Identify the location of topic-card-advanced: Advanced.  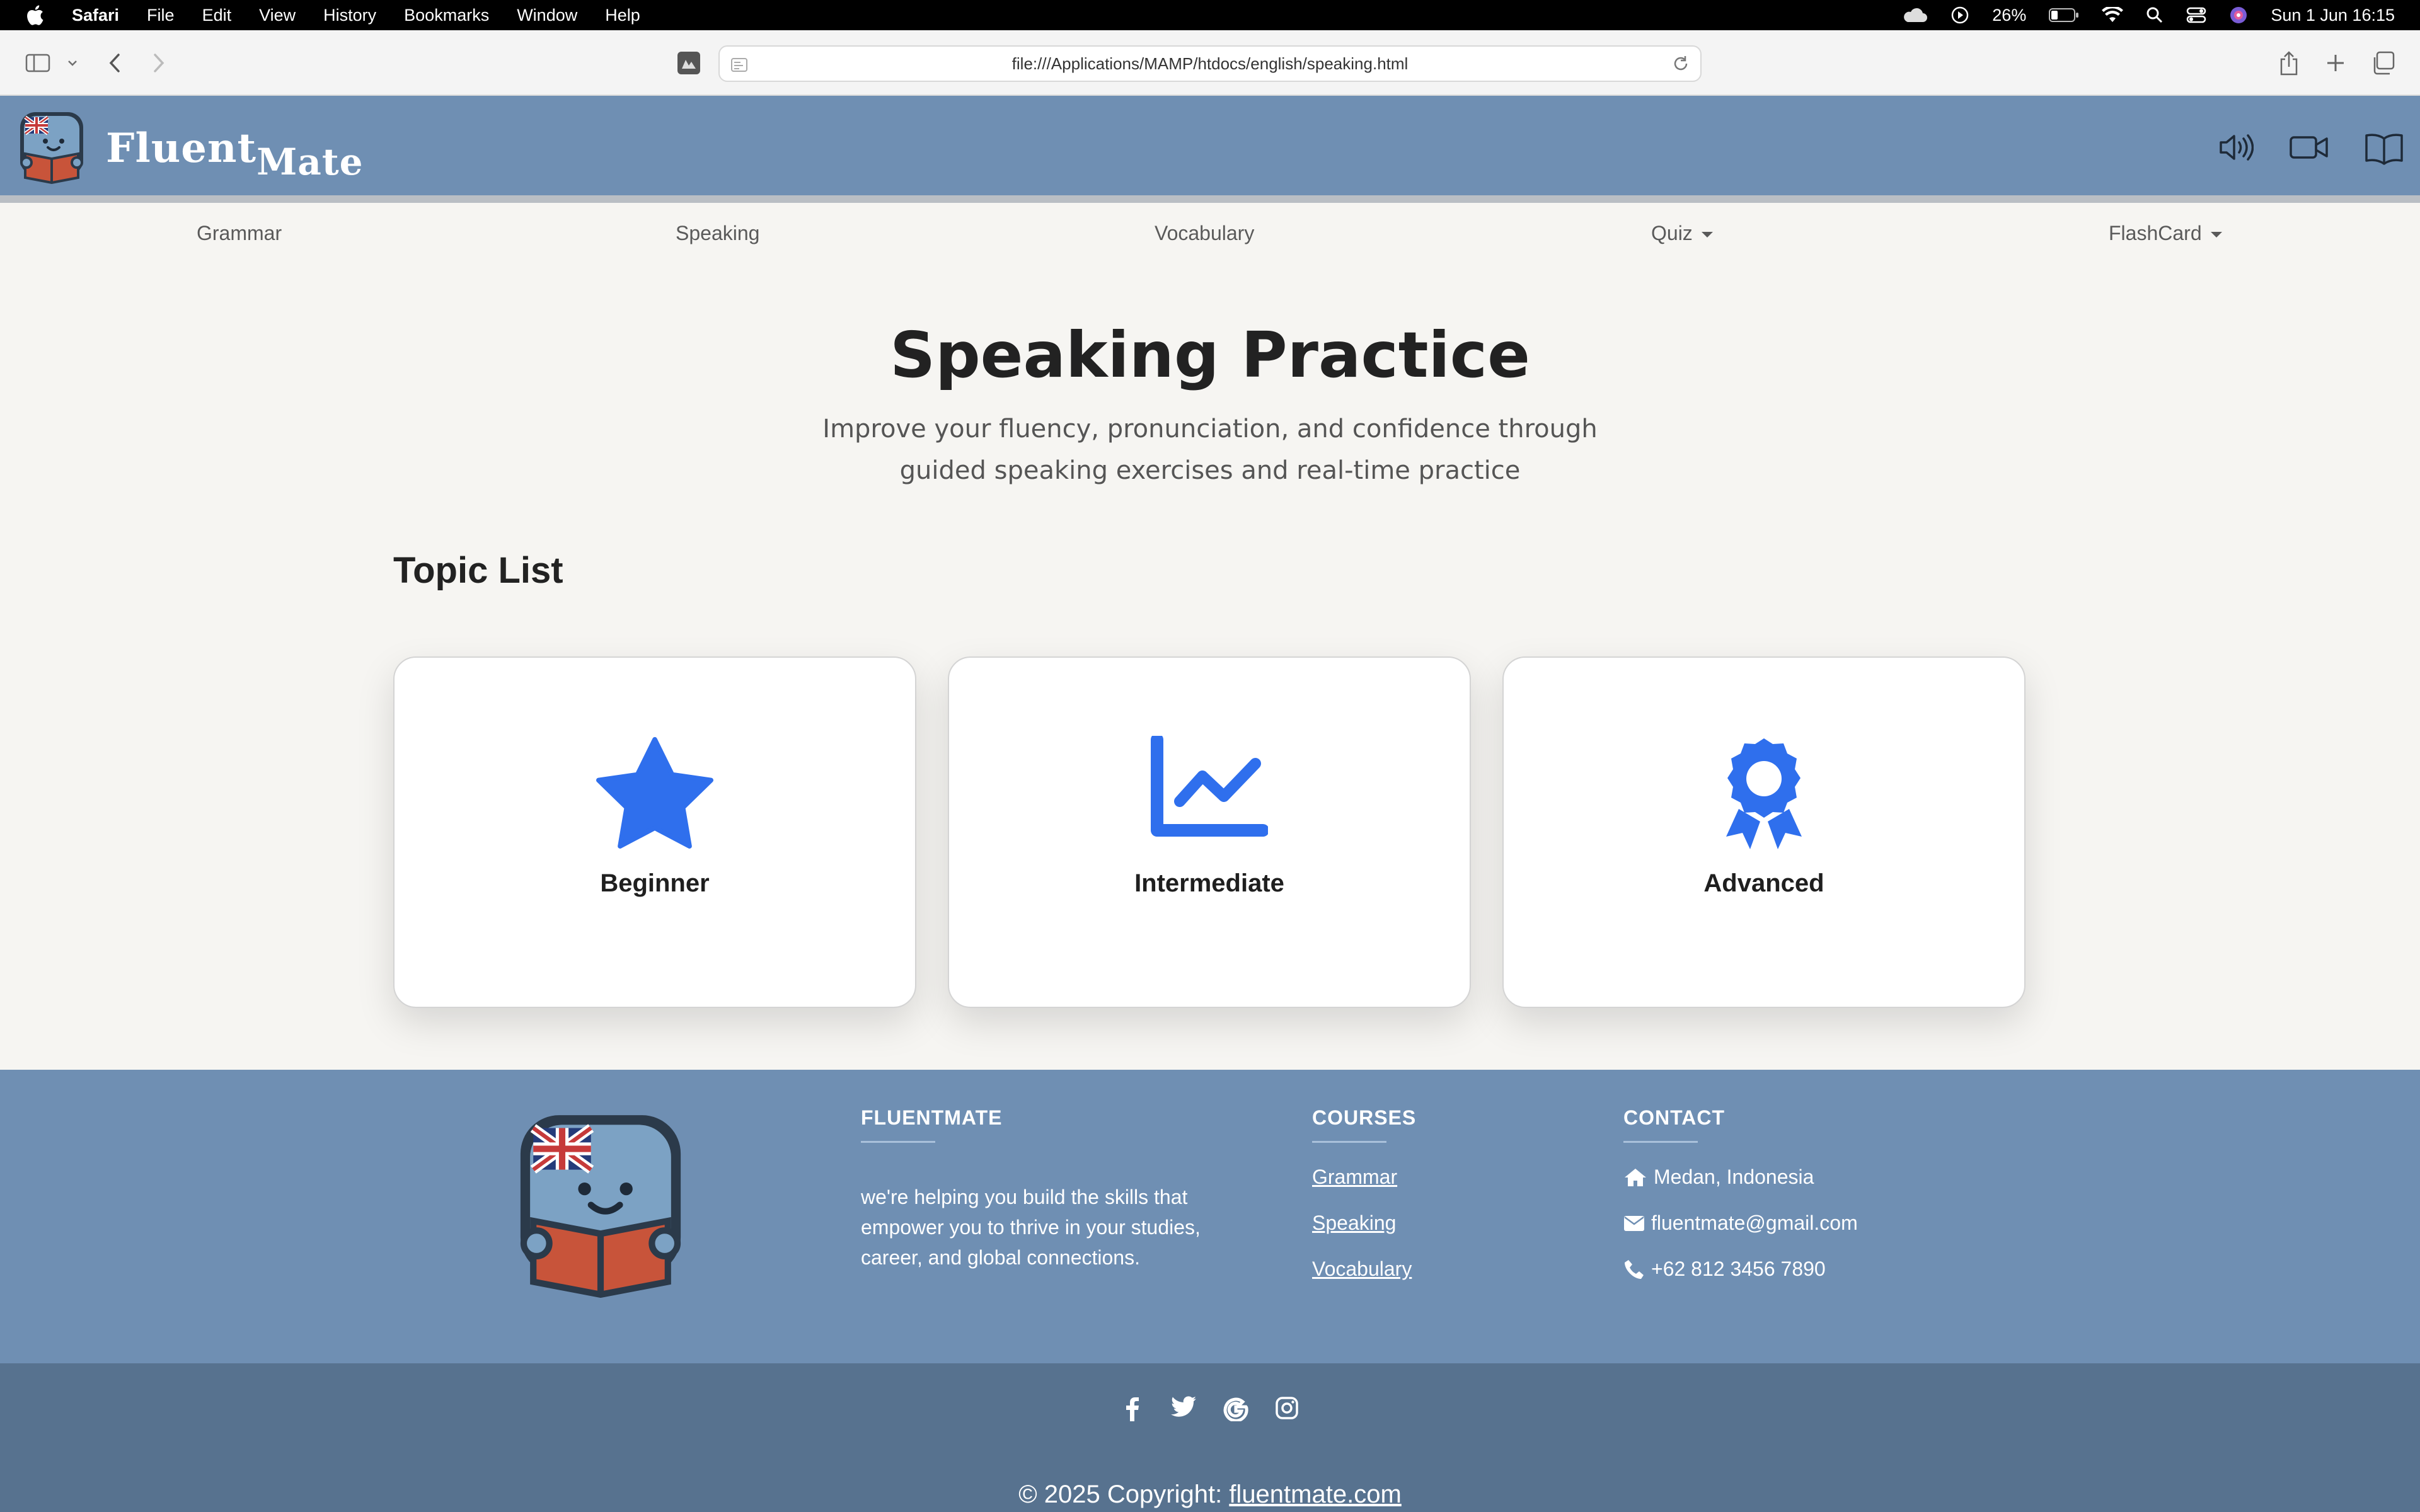
(1763, 832).